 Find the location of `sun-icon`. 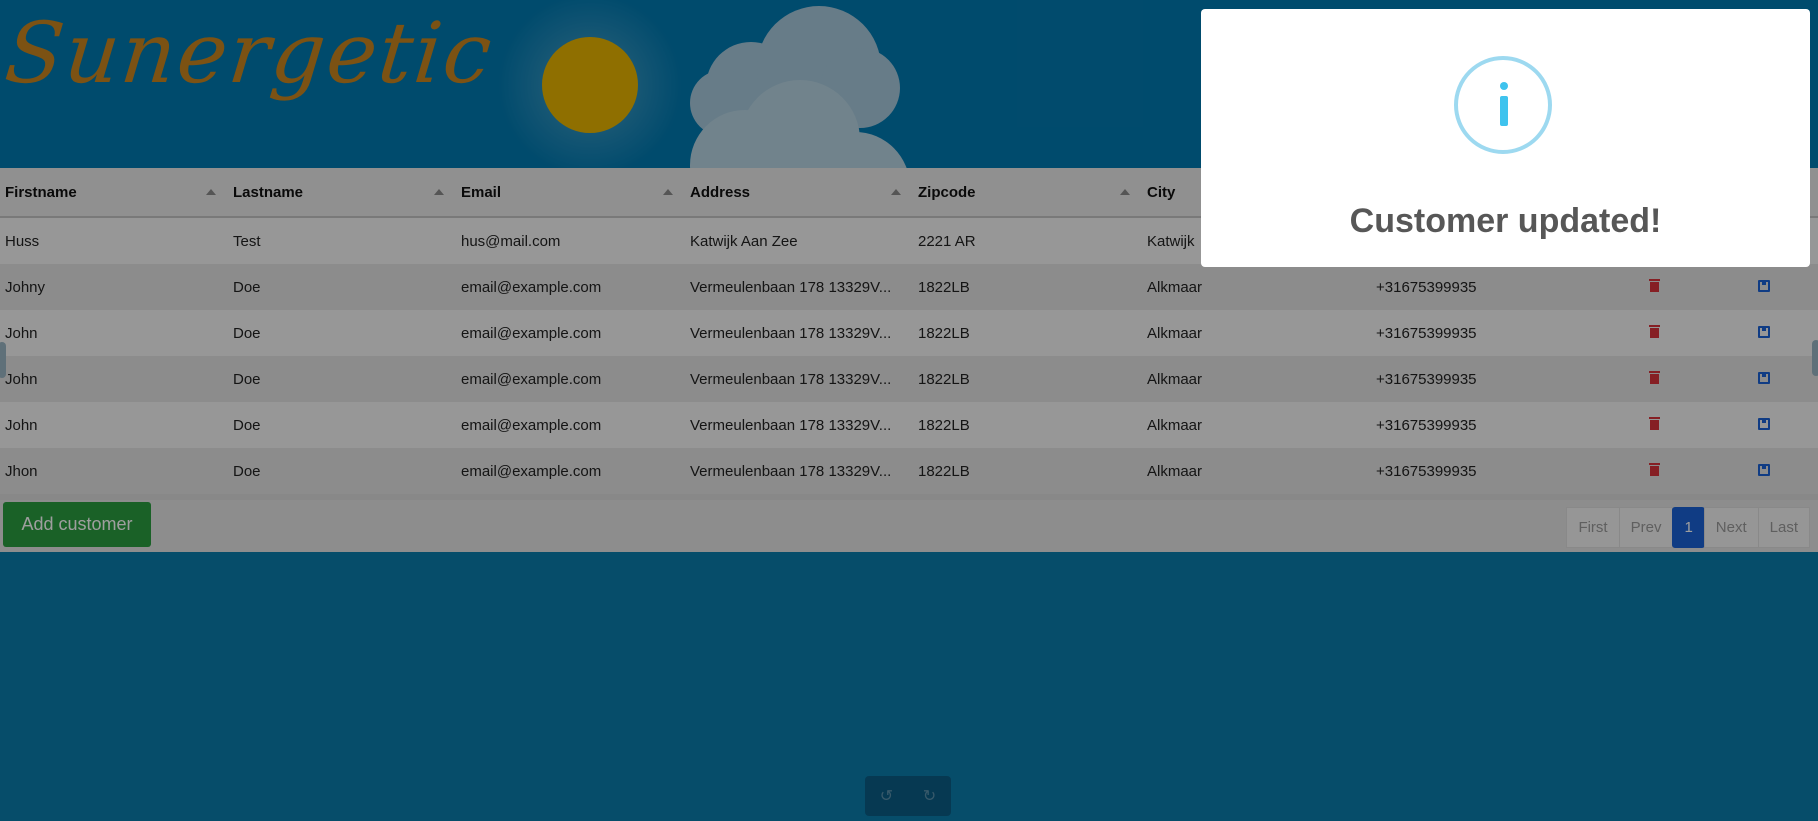

sun-icon is located at coordinates (590, 85).